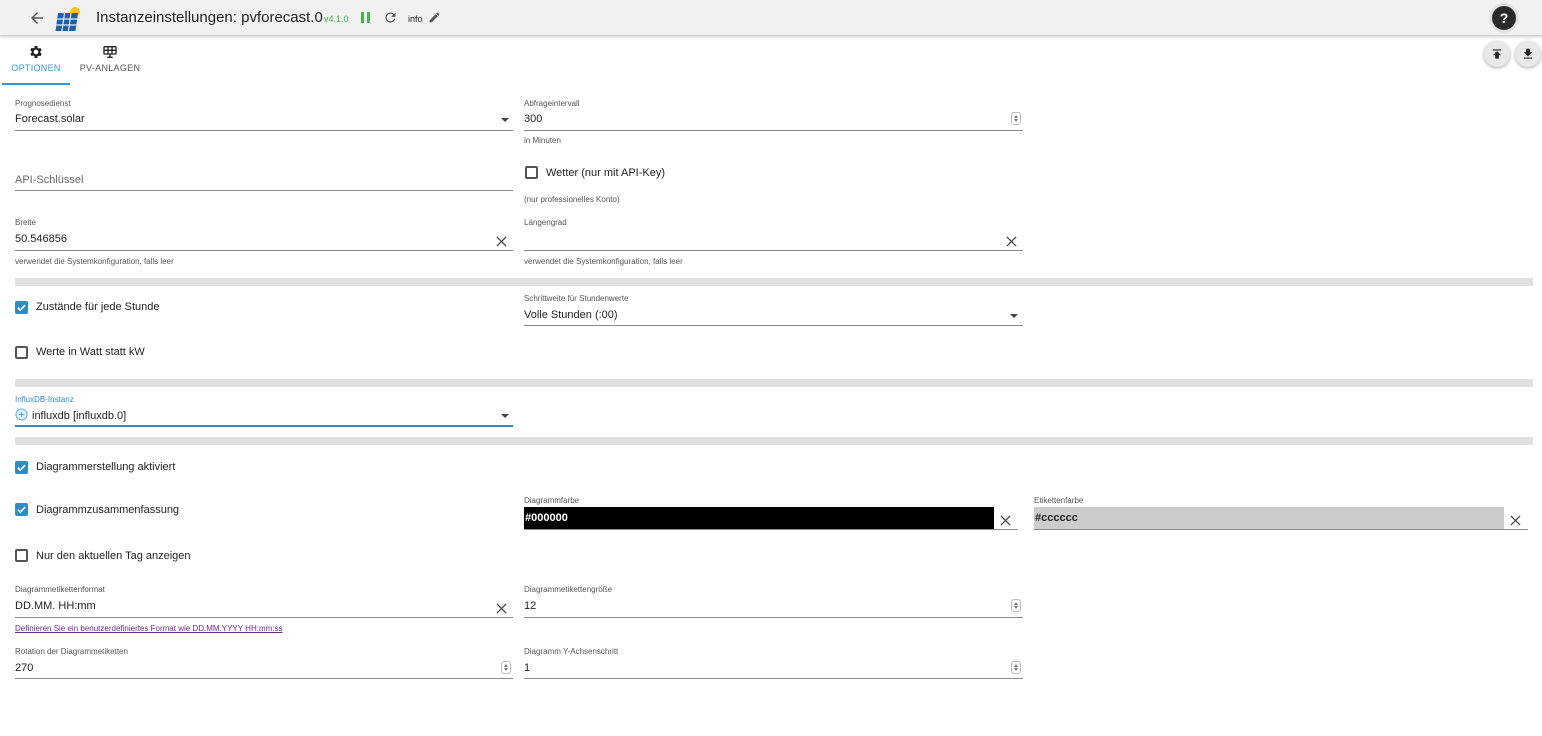 Image resolution: width=1542 pixels, height=736 pixels. What do you see at coordinates (79, 416) in the screenshot?
I see `influx-select-value: influxdb [influxdb.0]` at bounding box center [79, 416].